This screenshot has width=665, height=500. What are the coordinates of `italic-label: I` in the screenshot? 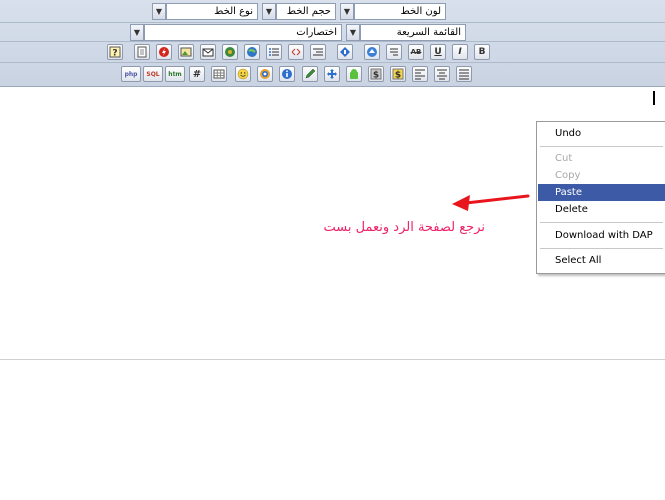 It's located at (460, 52).